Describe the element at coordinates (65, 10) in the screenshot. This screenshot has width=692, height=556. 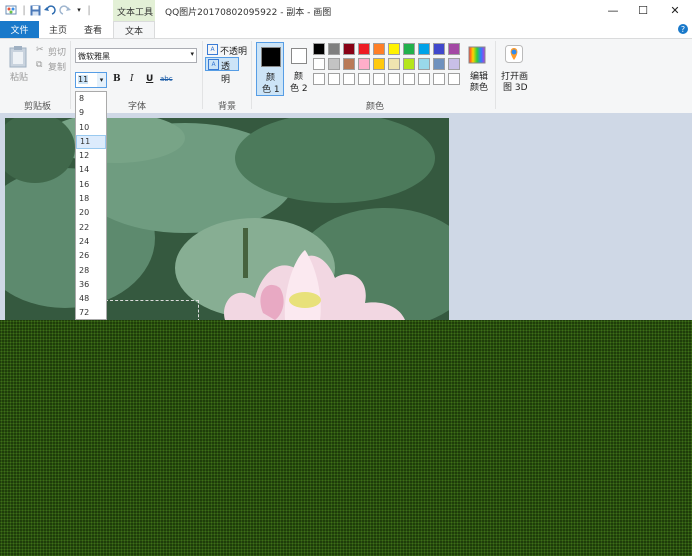
I see `redo-icon` at that location.